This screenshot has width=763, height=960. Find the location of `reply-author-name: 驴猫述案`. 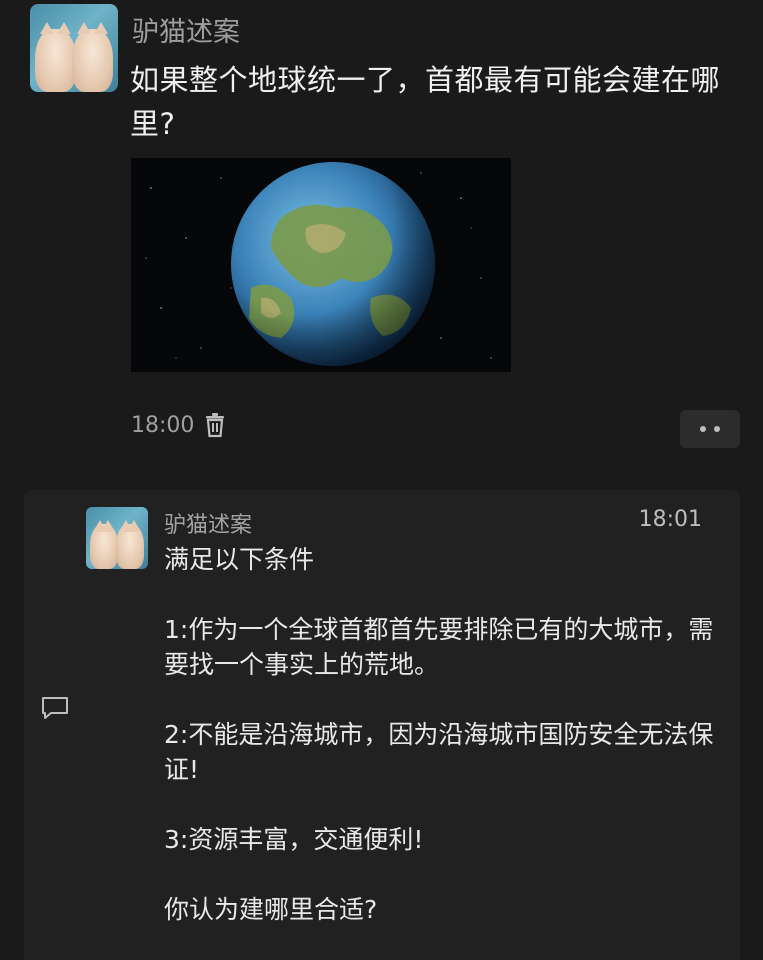

reply-author-name: 驴猫述案 is located at coordinates (208, 523).